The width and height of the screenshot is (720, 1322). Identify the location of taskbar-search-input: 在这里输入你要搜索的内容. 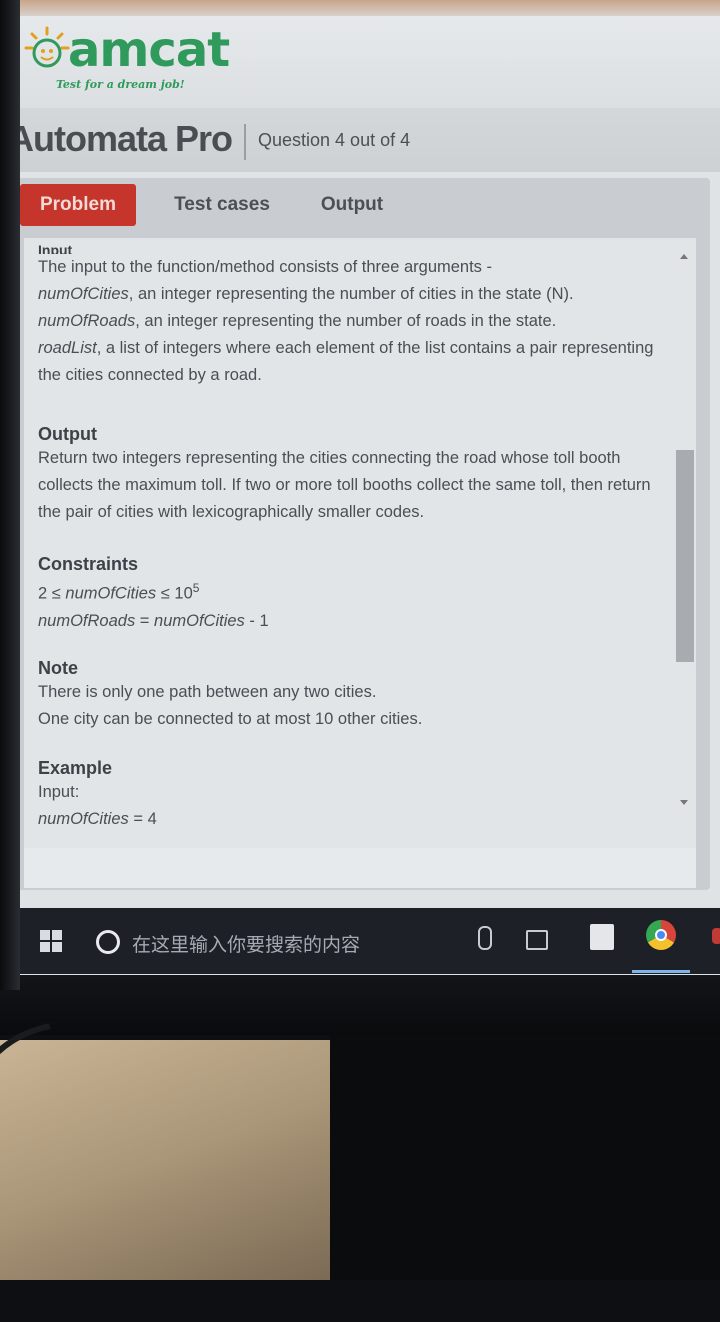
(246, 943).